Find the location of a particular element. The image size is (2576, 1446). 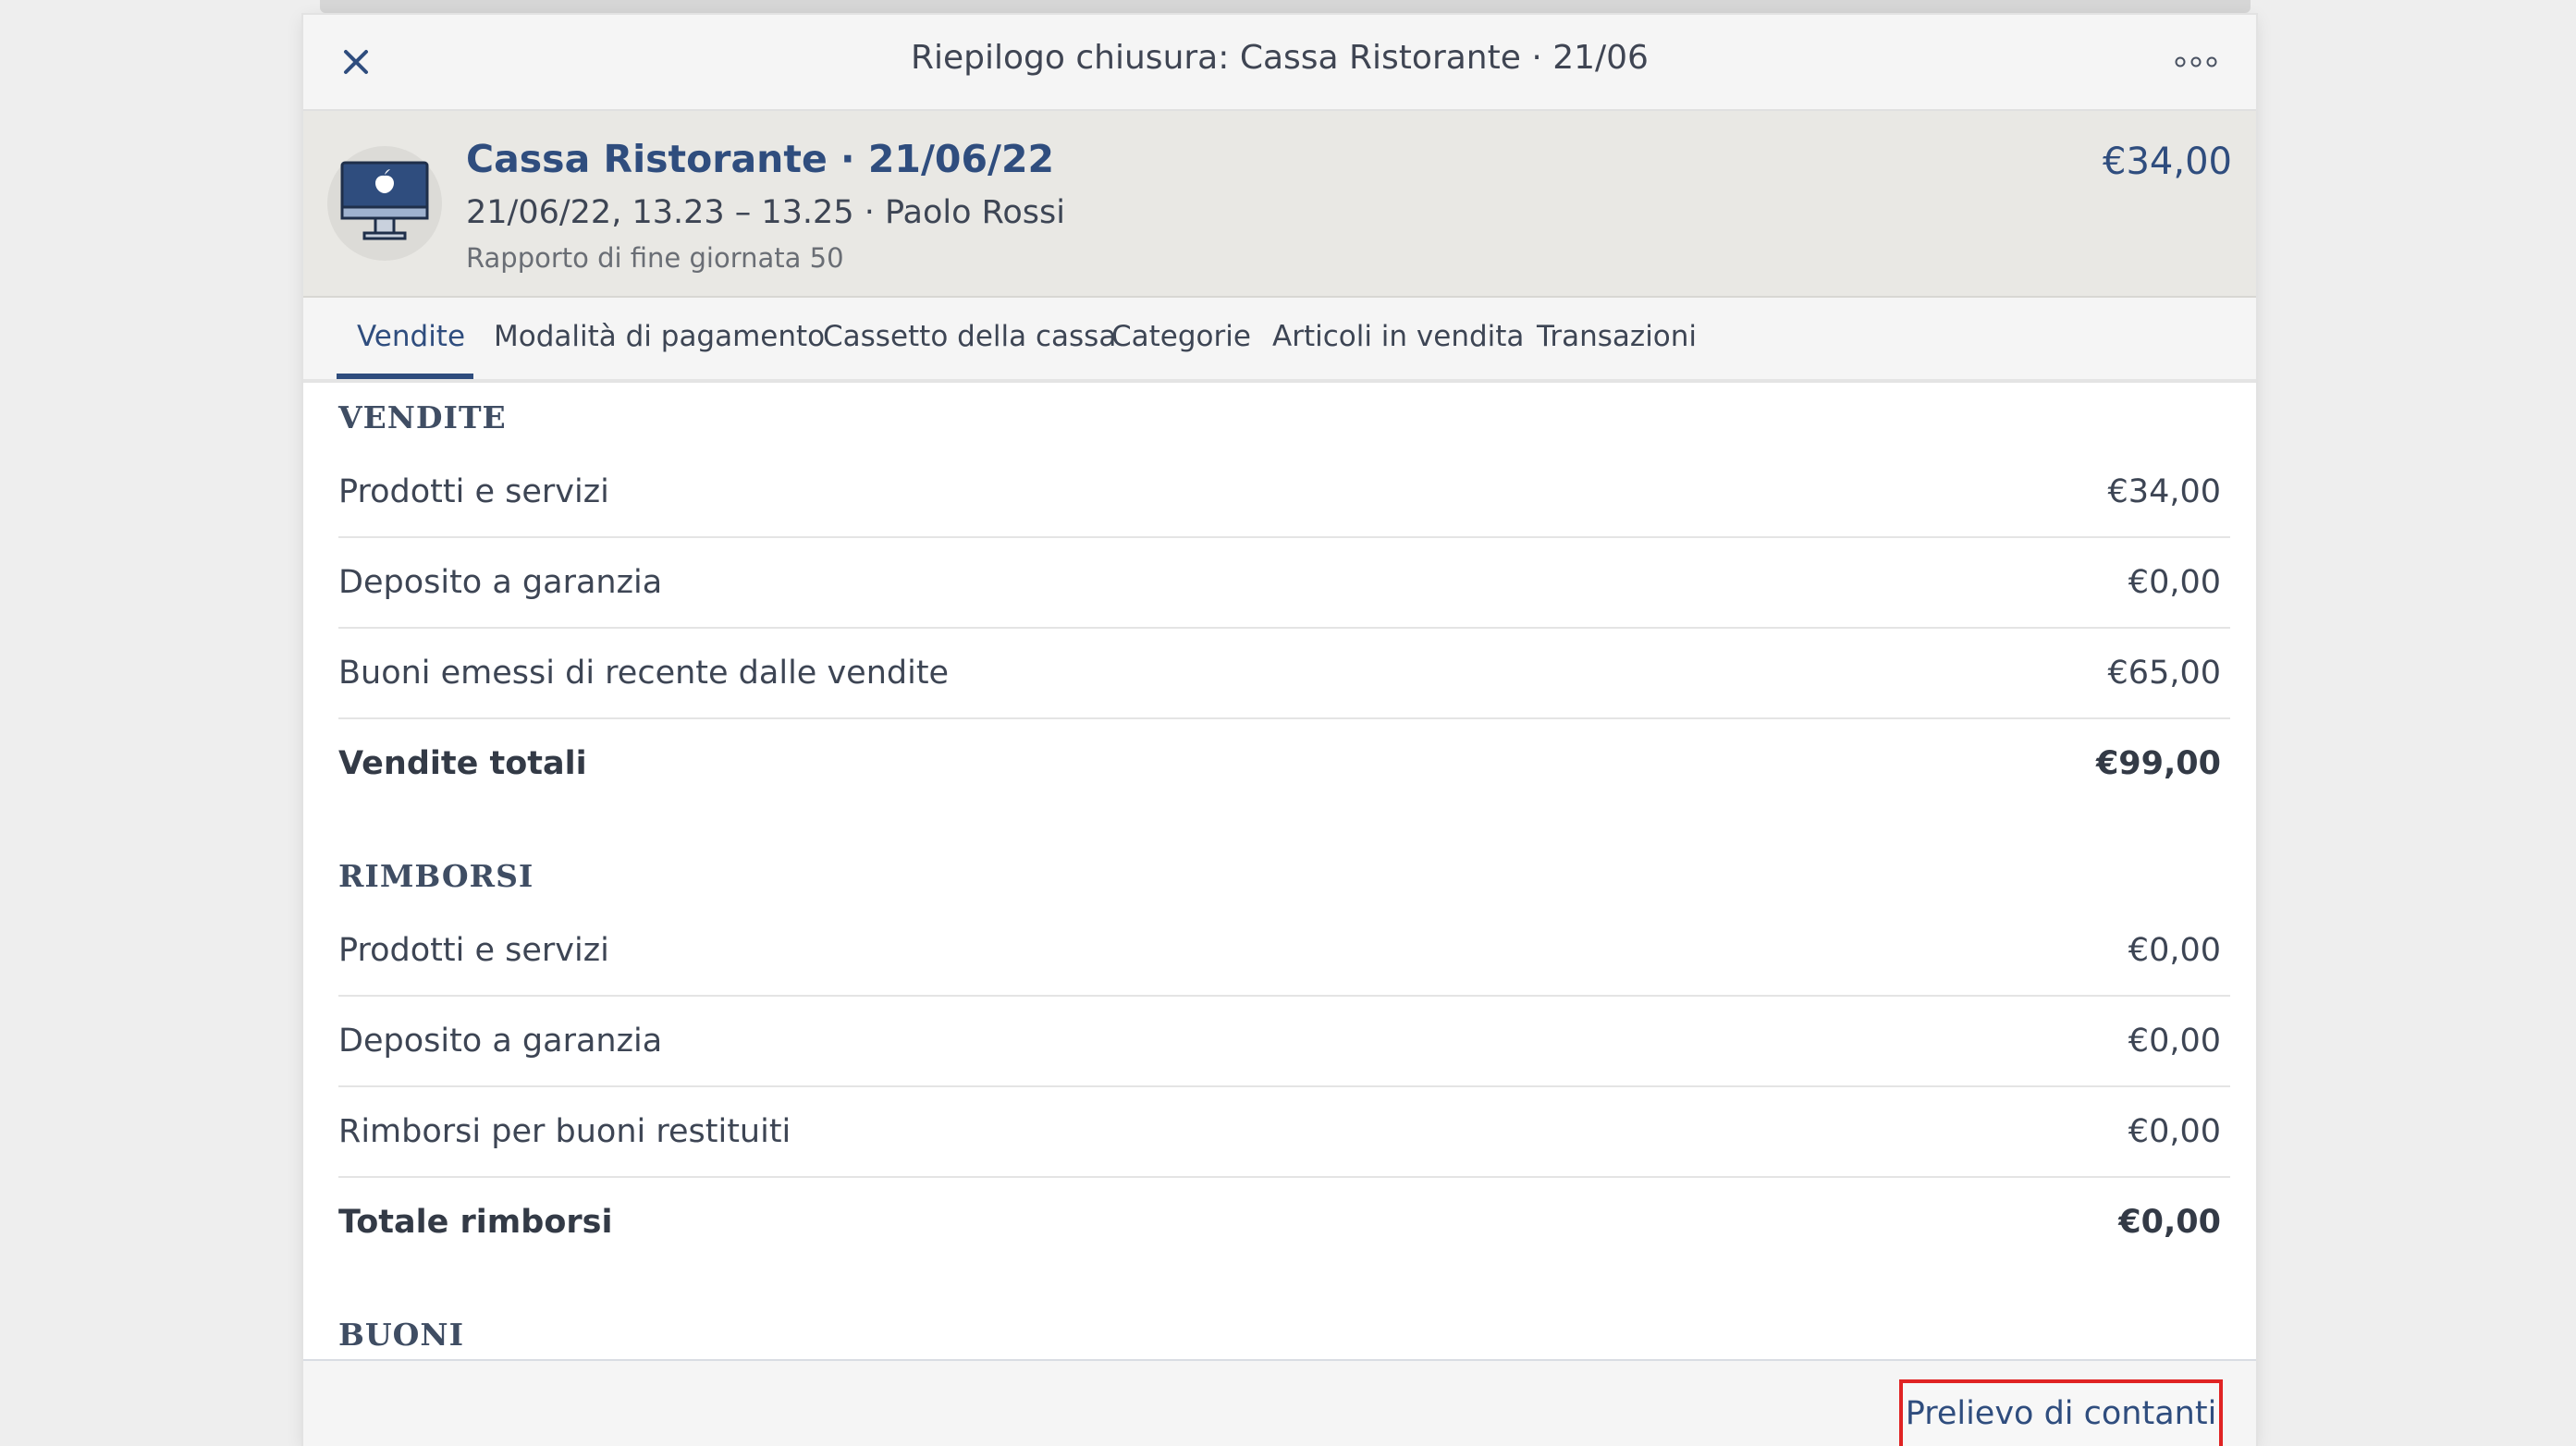

report-number: Rapporto di fine giornata 50 is located at coordinates (655, 258).